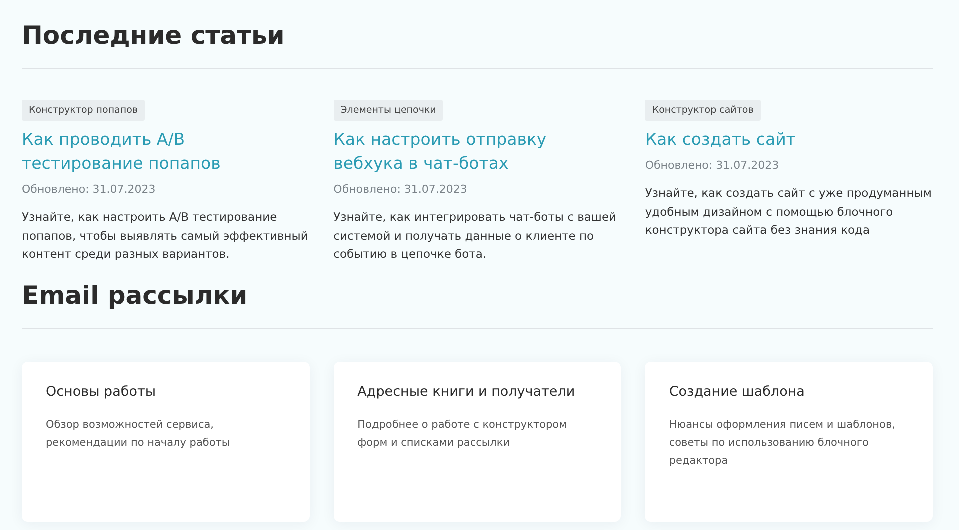  I want to click on topic-card: Основы работы Обзор возможностей сервиса, рекомендации по началу работы, so click(166, 442).